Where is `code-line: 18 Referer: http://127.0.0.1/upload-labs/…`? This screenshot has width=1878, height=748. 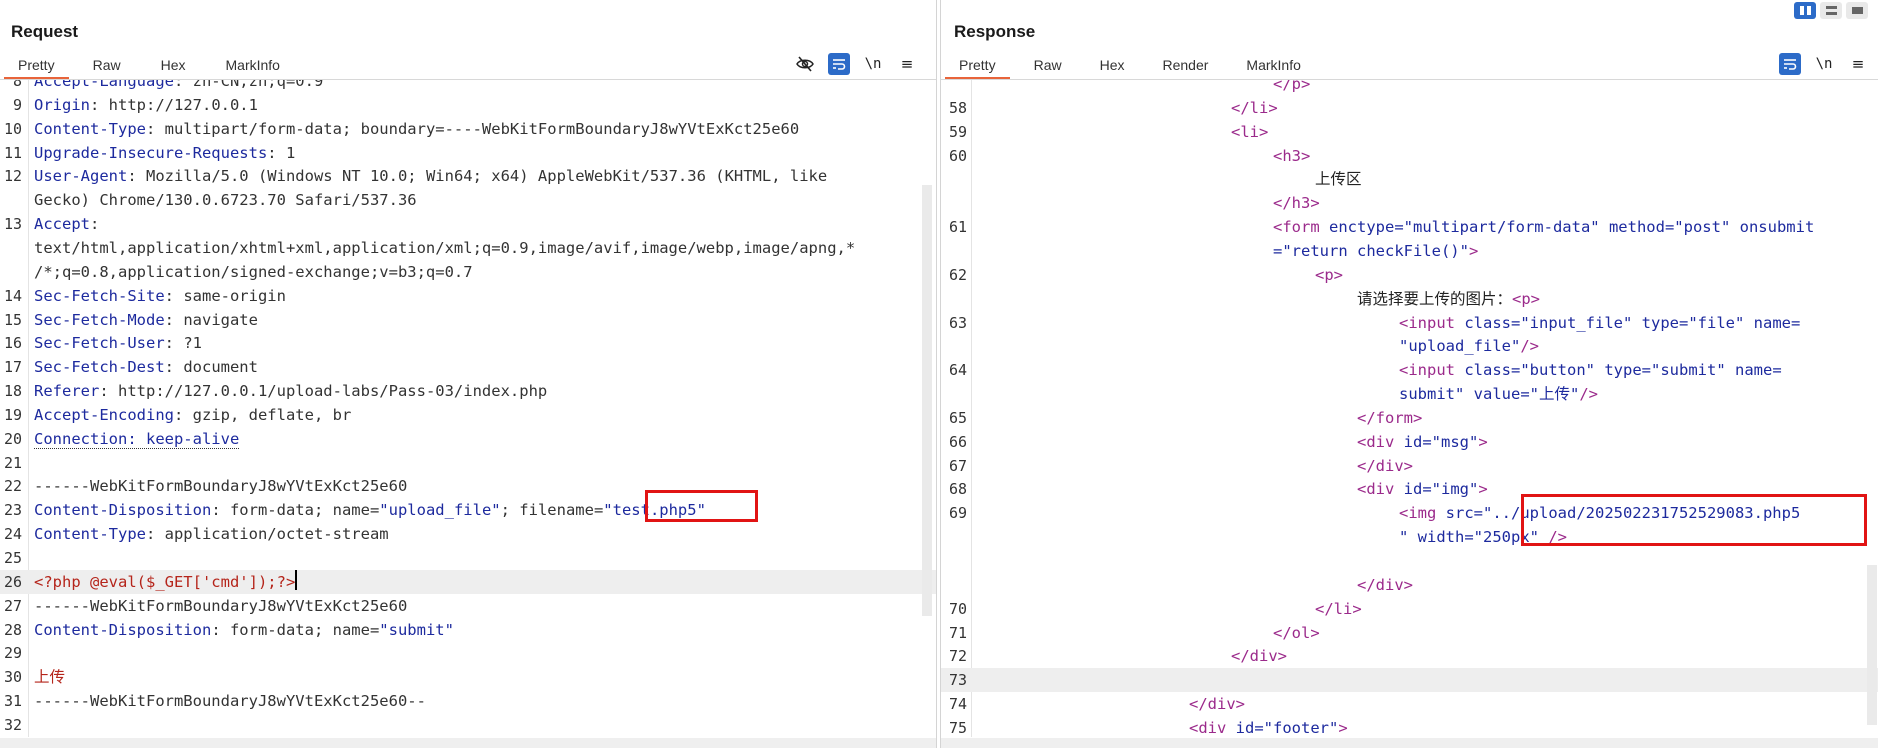 code-line: 18 Referer: http://127.0.0.1/upload-labs/… is located at coordinates (468, 391).